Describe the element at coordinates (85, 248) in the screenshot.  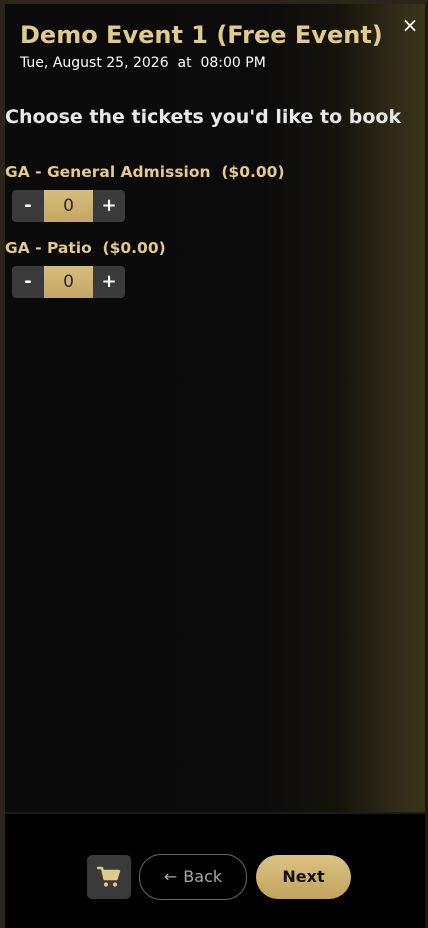
I see `ticket-label-patio: GA - Patio ($0.00)` at that location.